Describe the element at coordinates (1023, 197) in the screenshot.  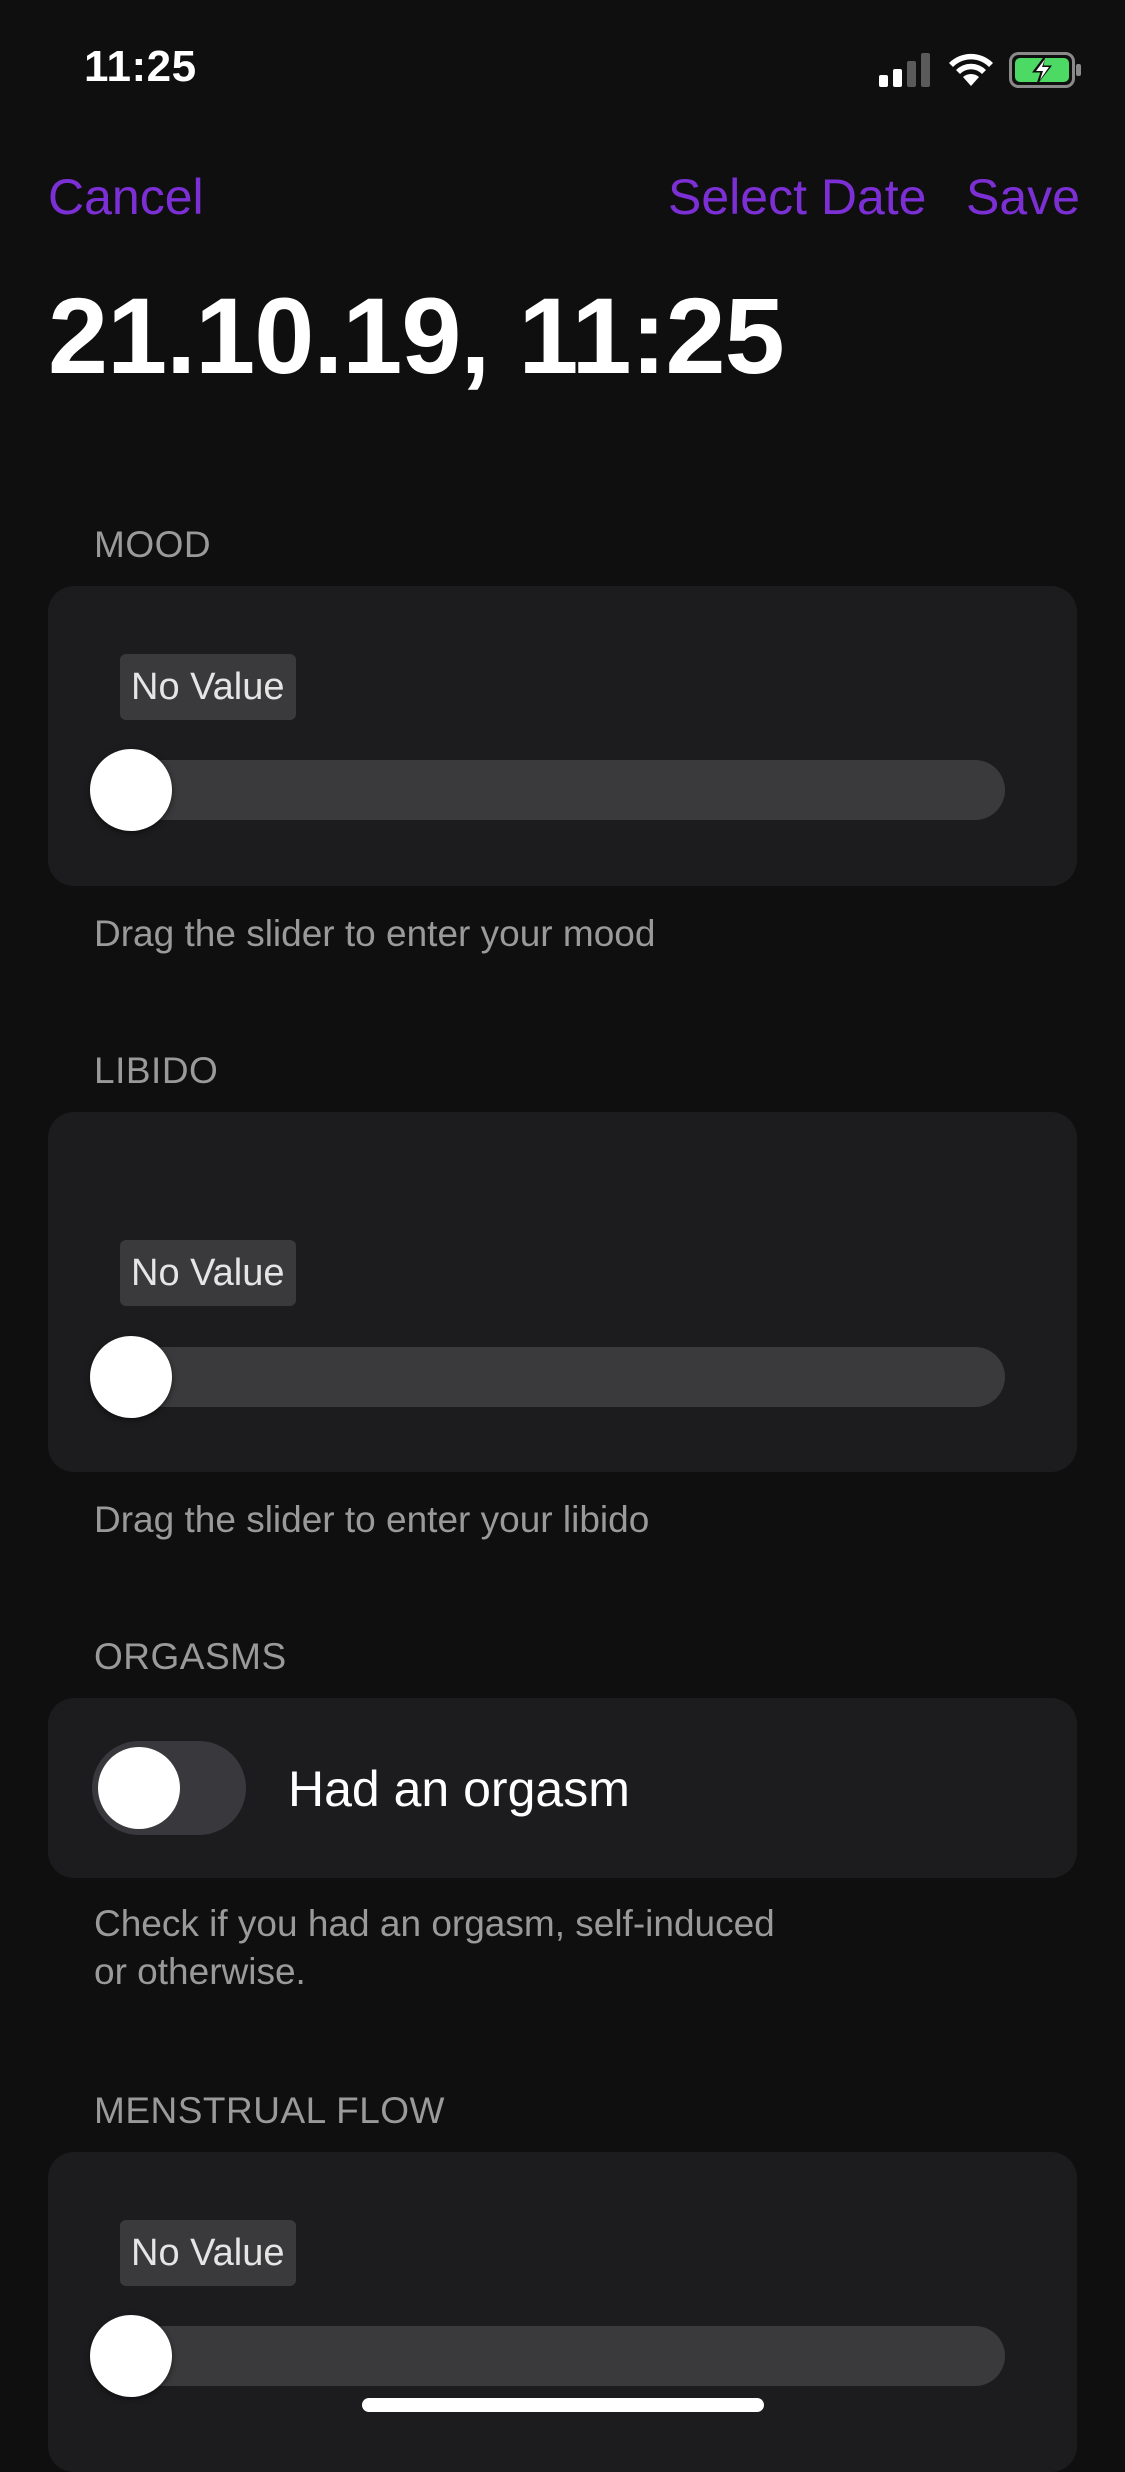
I see `save-button: Save` at that location.